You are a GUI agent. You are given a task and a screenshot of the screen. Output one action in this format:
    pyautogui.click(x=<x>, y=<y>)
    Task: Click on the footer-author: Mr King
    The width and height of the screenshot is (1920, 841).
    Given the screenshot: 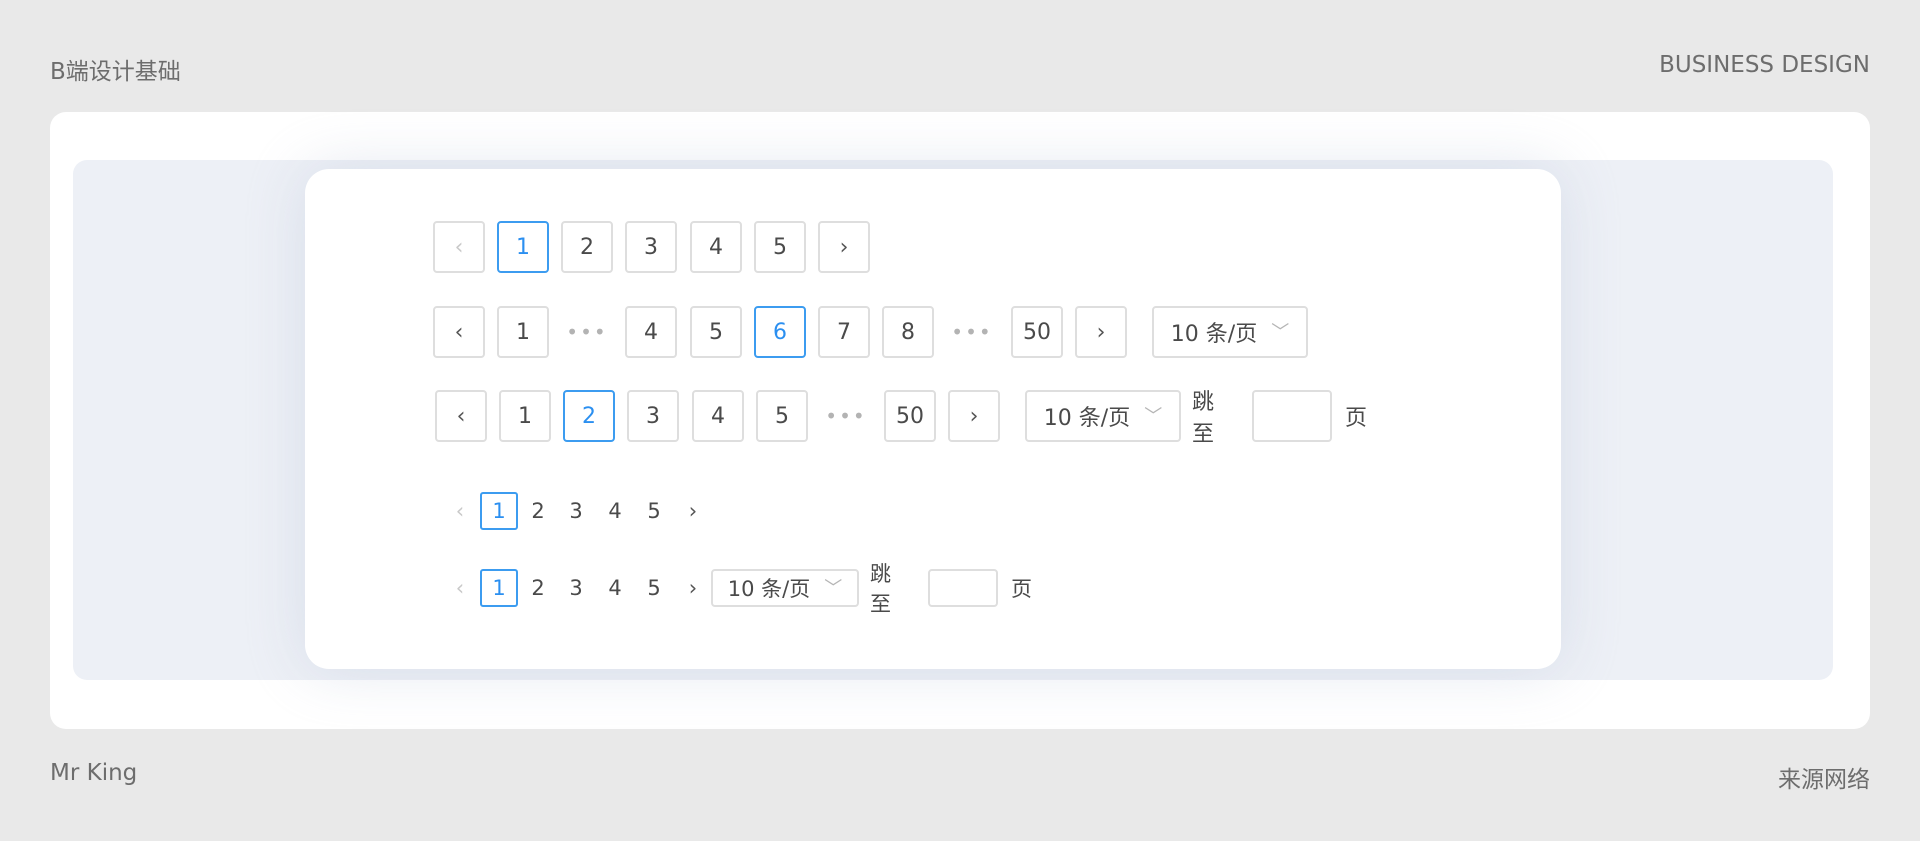 What is the action you would take?
    pyautogui.click(x=94, y=773)
    